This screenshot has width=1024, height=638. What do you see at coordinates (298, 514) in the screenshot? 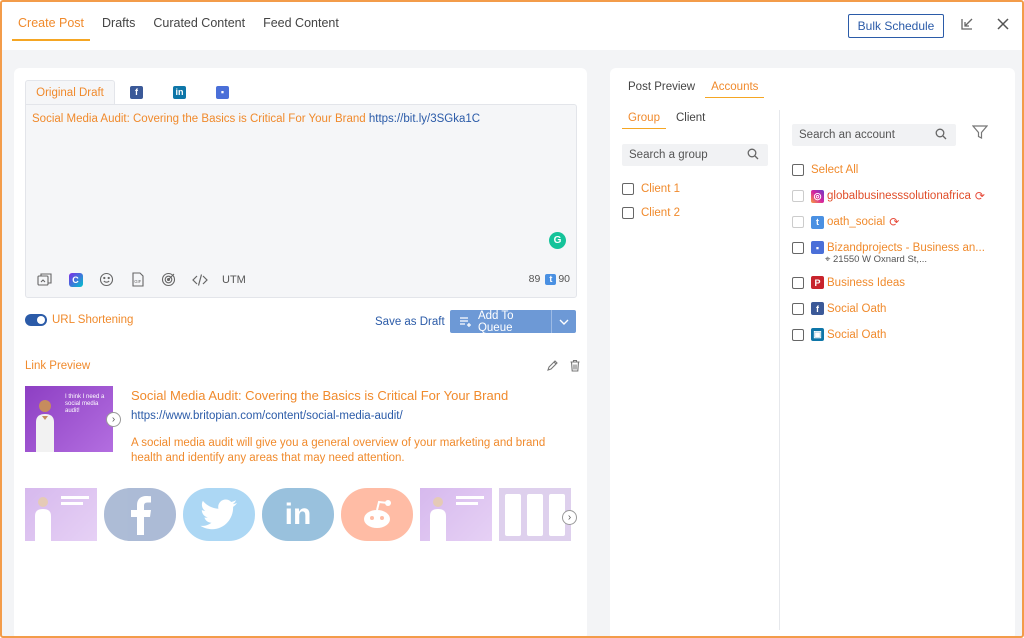
I see `linkedin-logo-option: in` at bounding box center [298, 514].